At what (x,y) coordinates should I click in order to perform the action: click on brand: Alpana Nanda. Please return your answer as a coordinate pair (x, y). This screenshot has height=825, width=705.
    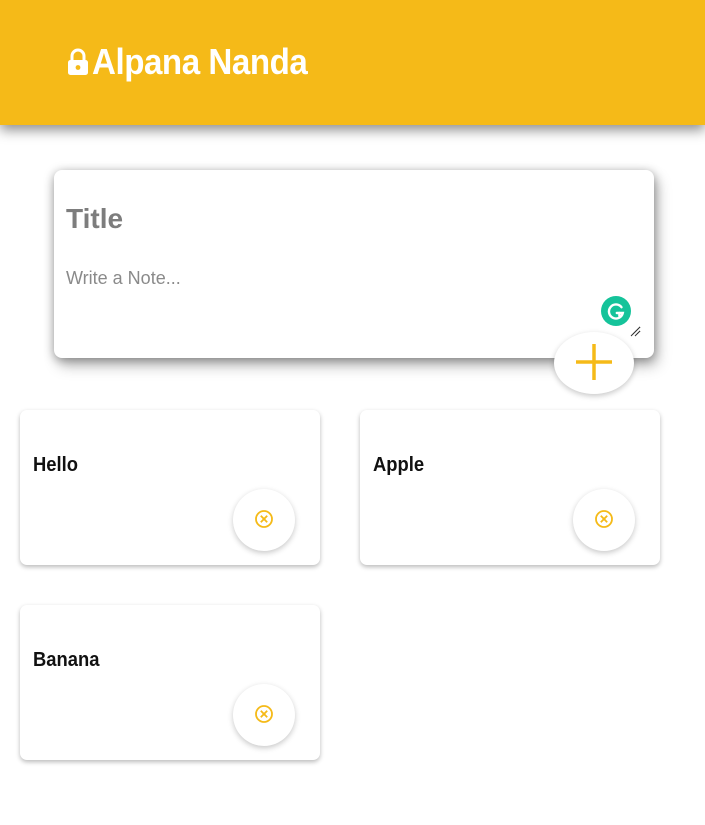
    Looking at the image, I should click on (196, 62).